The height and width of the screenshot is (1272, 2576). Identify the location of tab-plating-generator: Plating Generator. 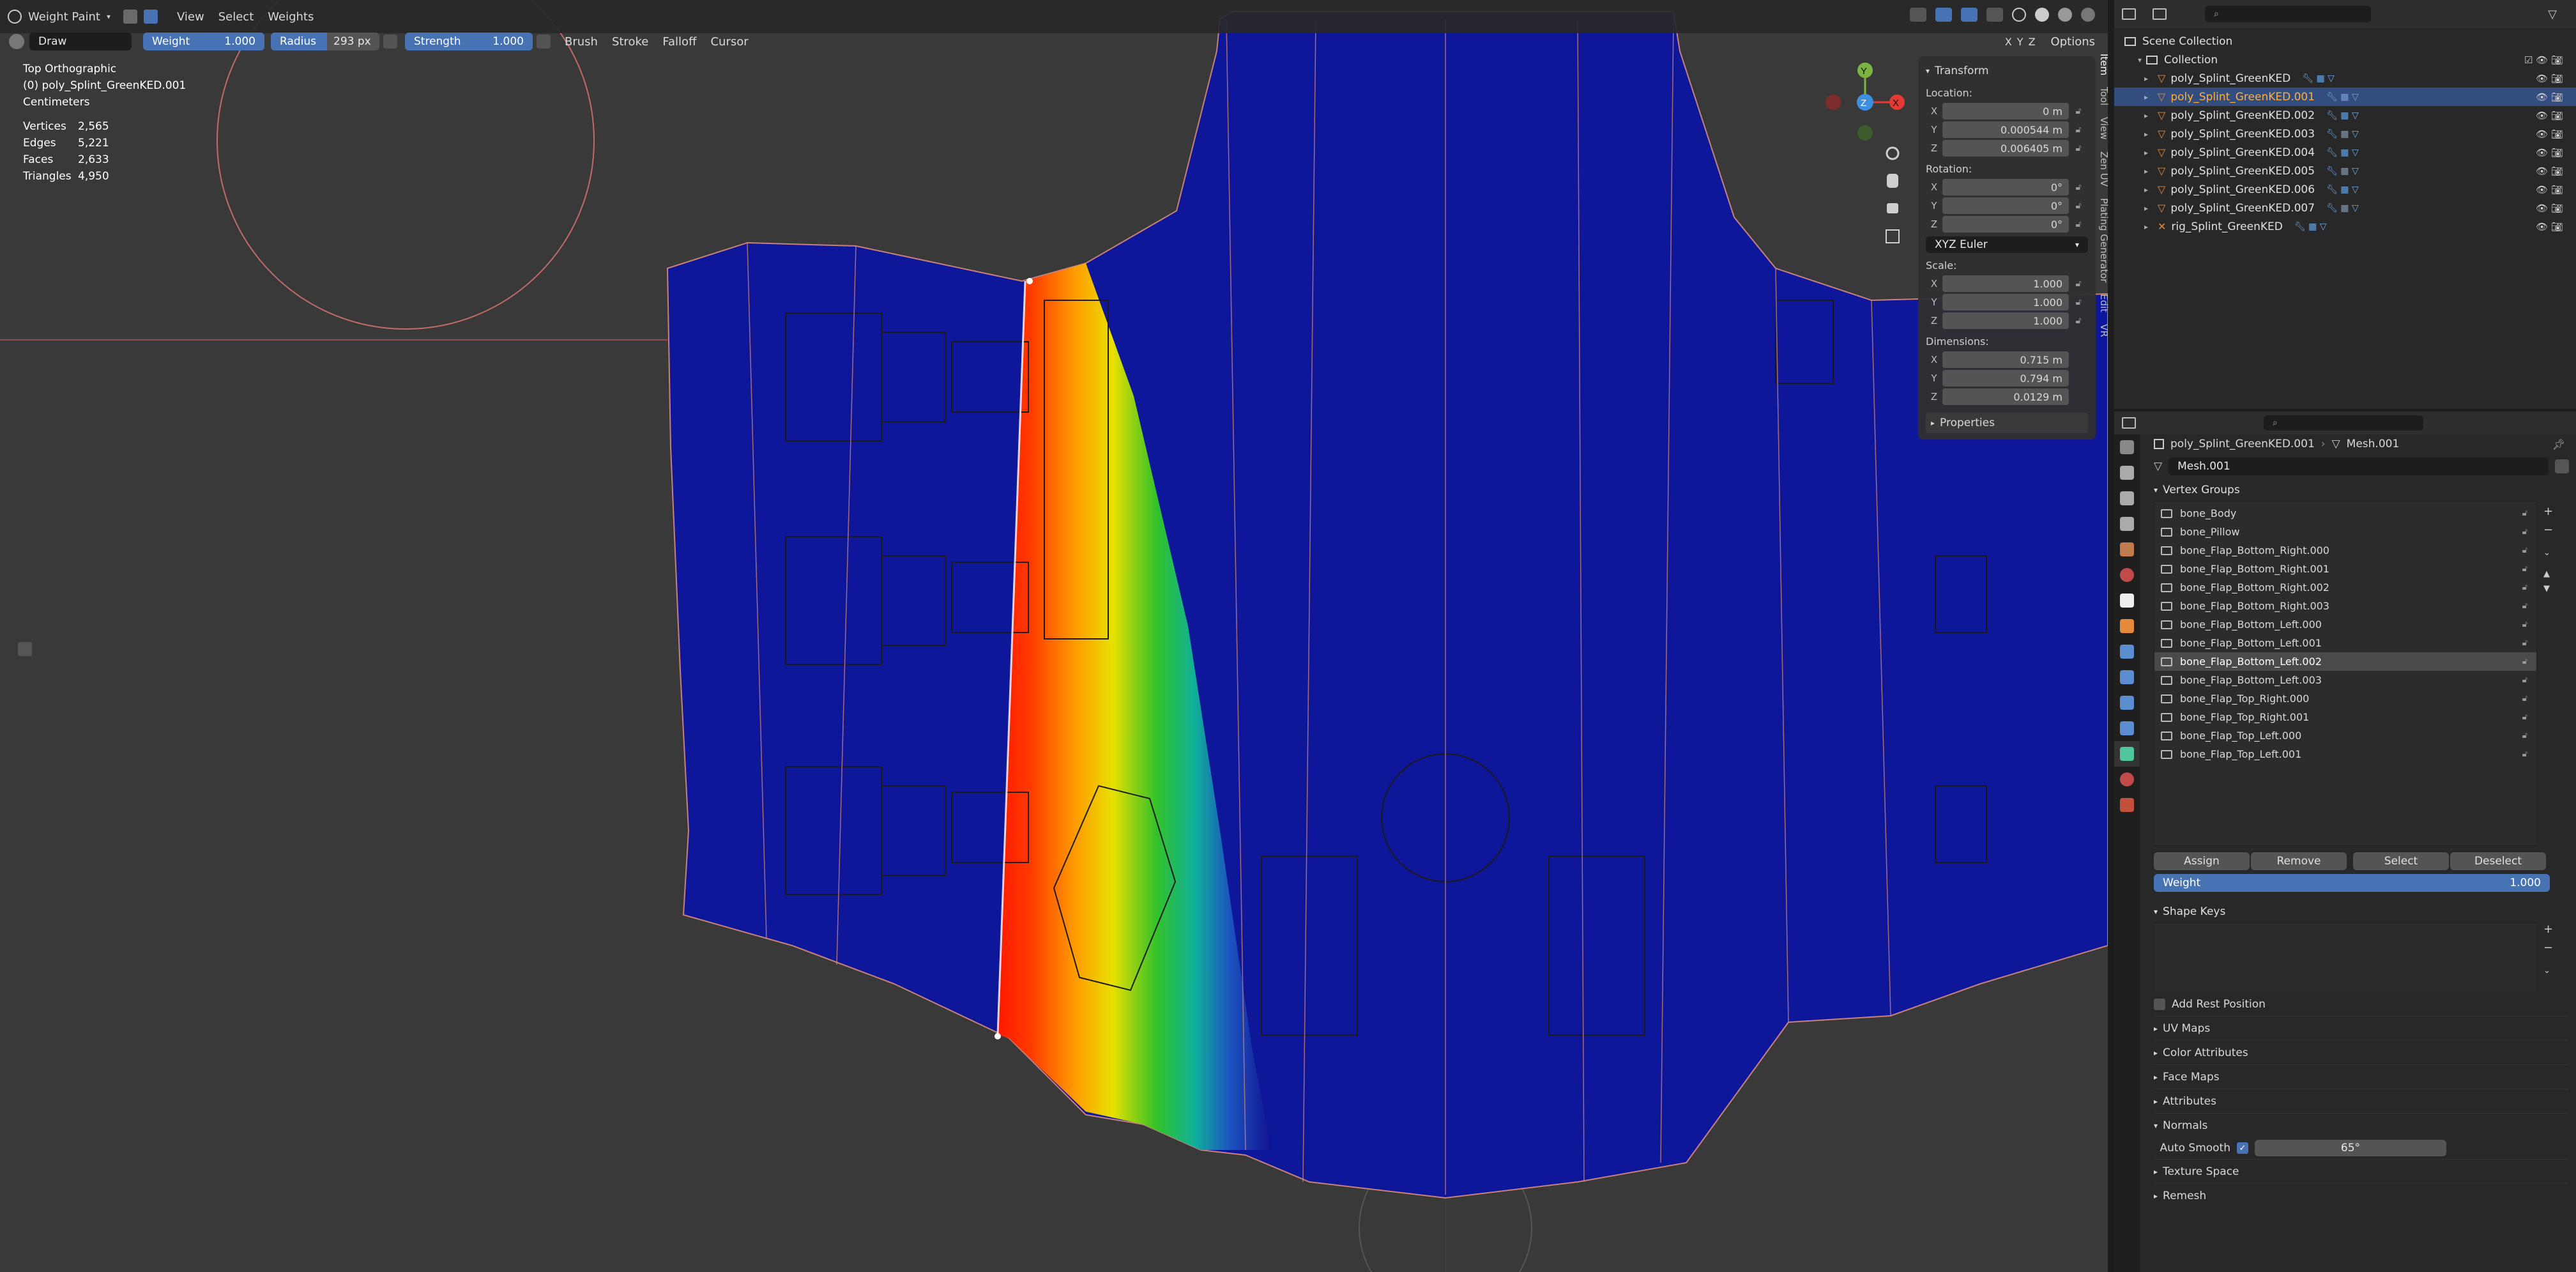
(2104, 240).